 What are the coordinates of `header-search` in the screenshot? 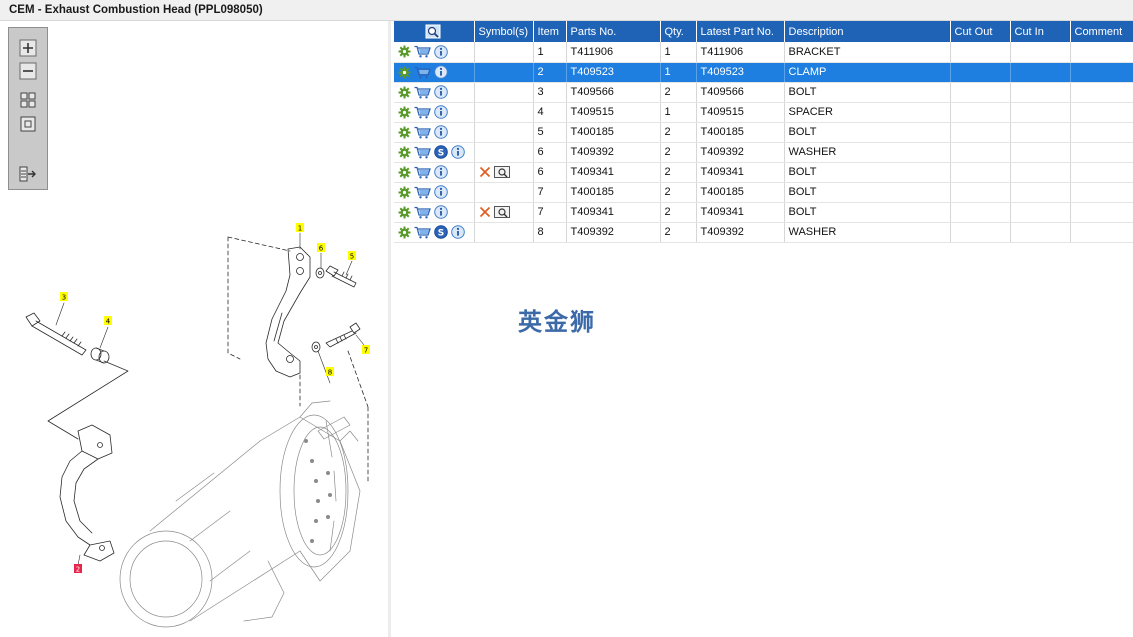 It's located at (434, 31).